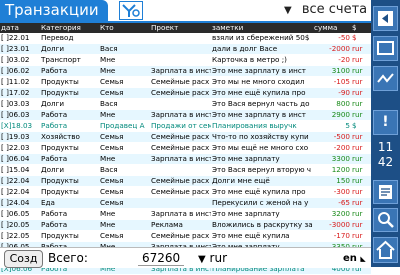  Describe the element at coordinates (19, 59) in the screenshot. I see `row-date: 03.02` at that location.